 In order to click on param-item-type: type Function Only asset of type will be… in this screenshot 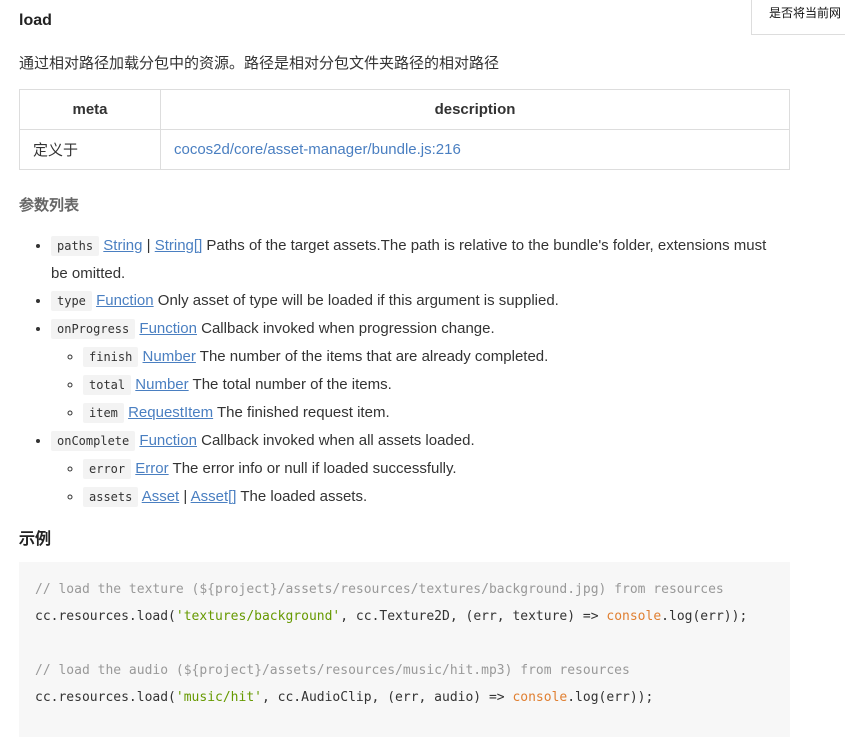, I will do `click(411, 301)`.